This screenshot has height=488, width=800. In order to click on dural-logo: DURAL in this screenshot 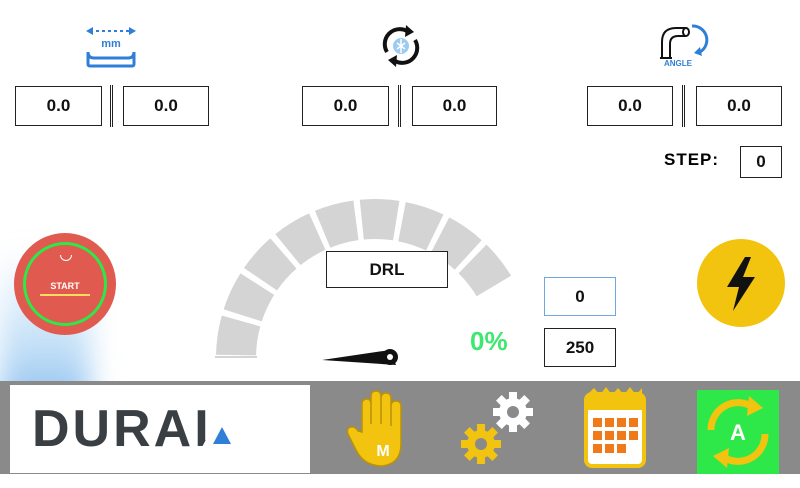, I will do `click(137, 429)`.